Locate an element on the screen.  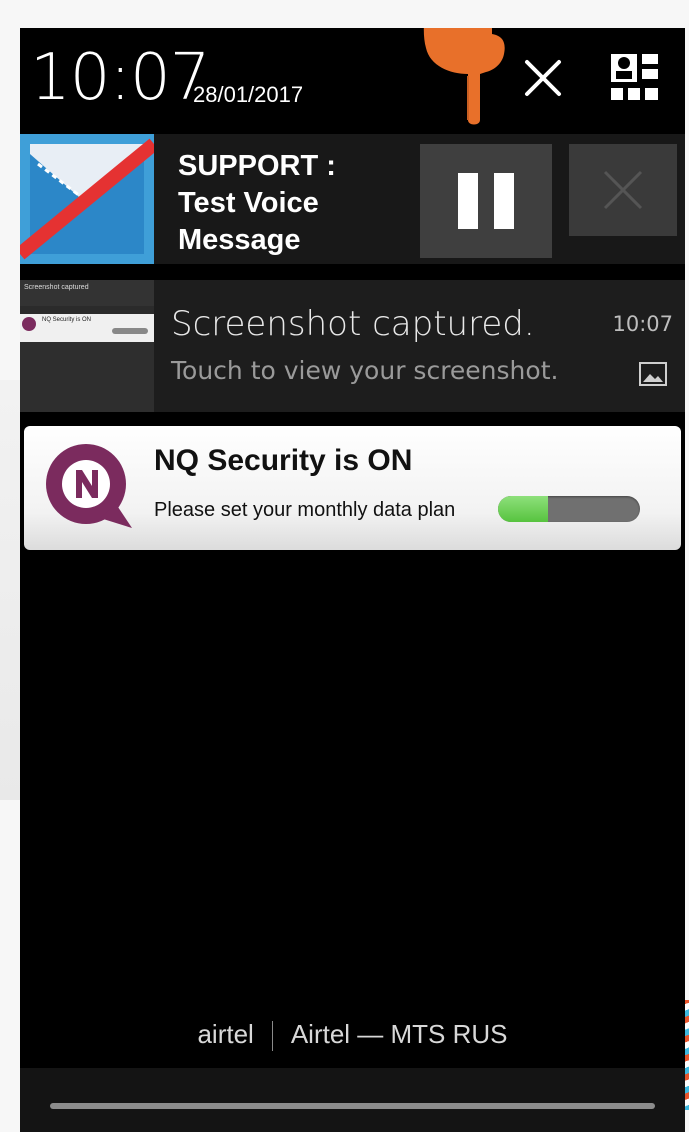
dismiss-button is located at coordinates (623, 190).